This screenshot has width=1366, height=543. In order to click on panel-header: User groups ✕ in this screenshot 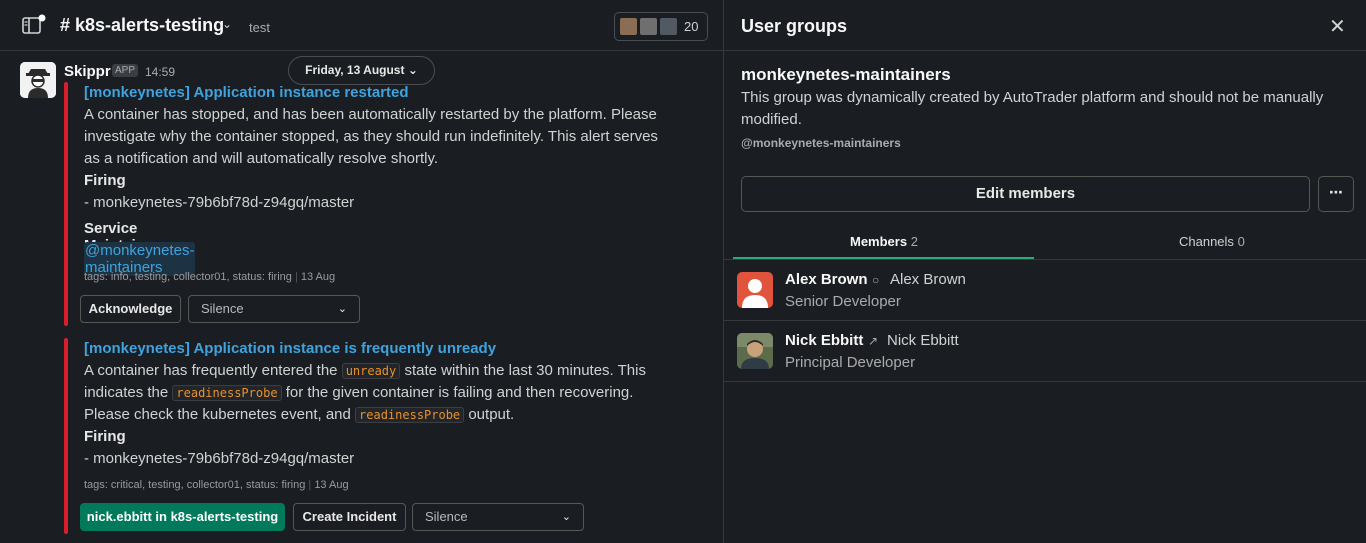, I will do `click(1045, 25)`.